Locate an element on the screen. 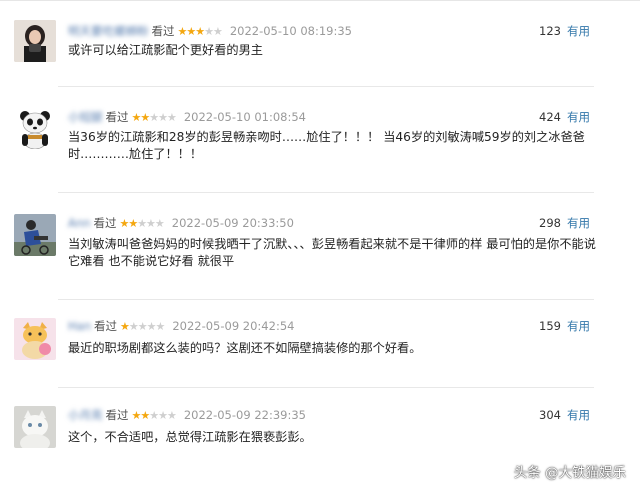 The width and height of the screenshot is (640, 487). comment-time: 2022-05-09 22:39:35 is located at coordinates (244, 415).